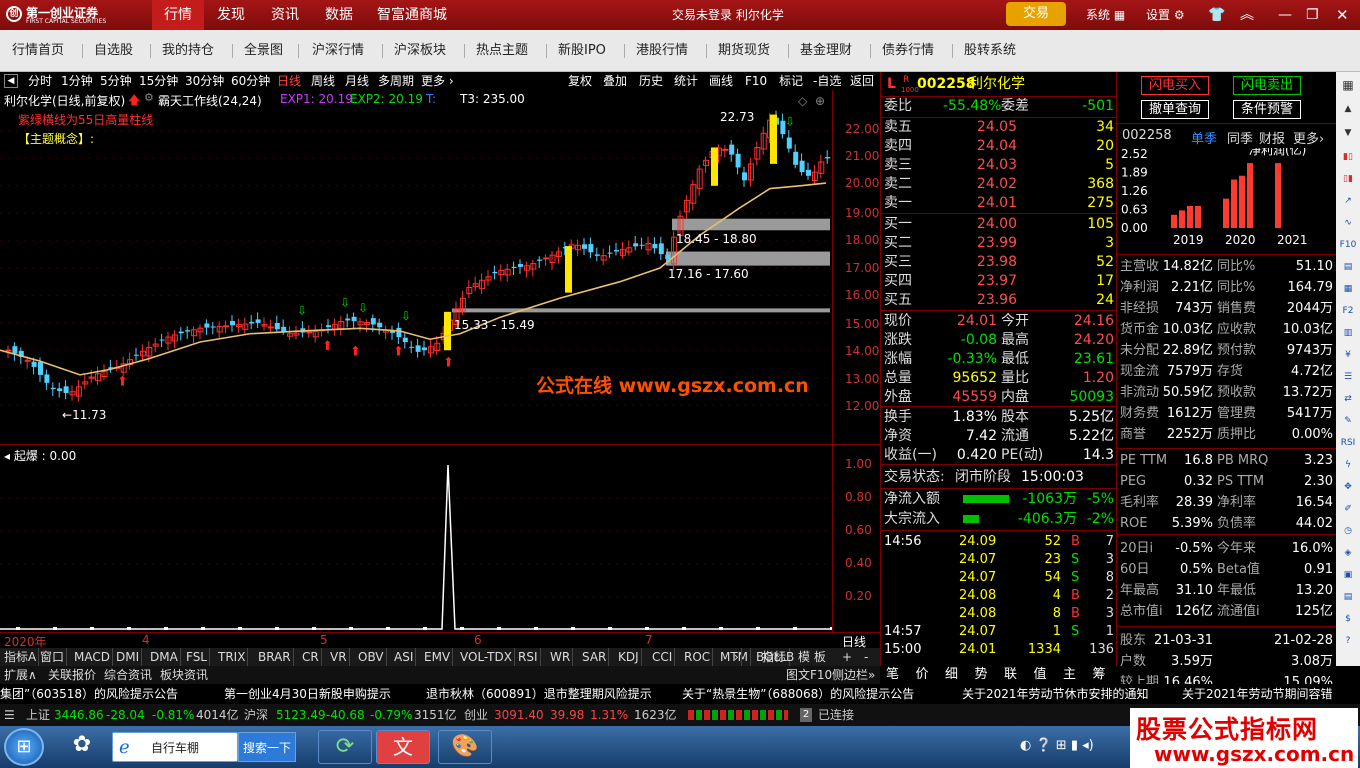 The image size is (1360, 768). I want to click on diamond-icon: ◇, so click(802, 101).